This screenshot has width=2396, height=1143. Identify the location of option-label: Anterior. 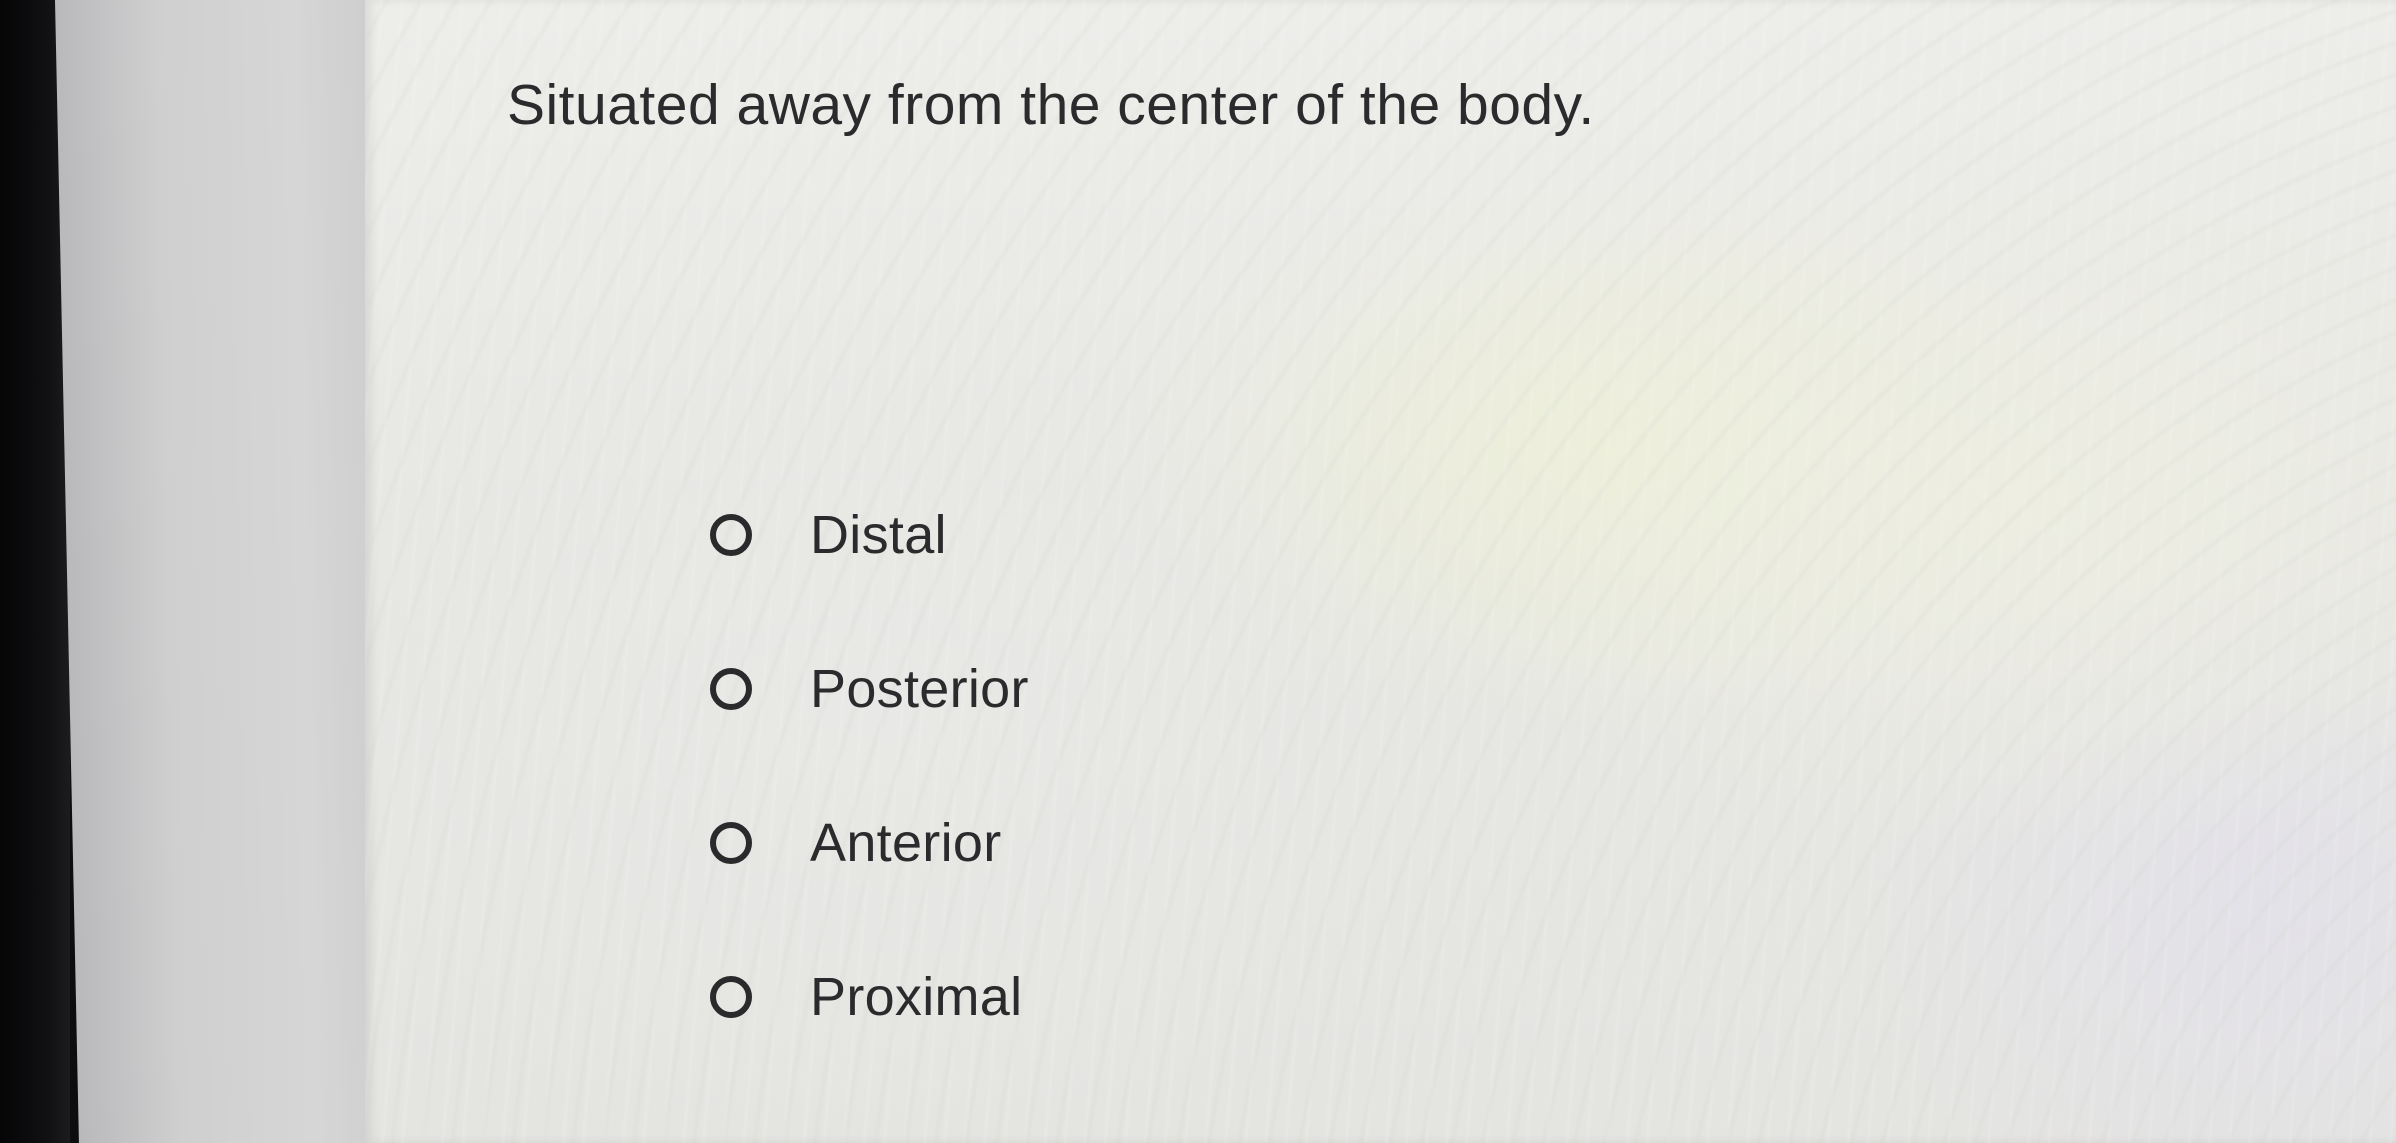
(906, 843).